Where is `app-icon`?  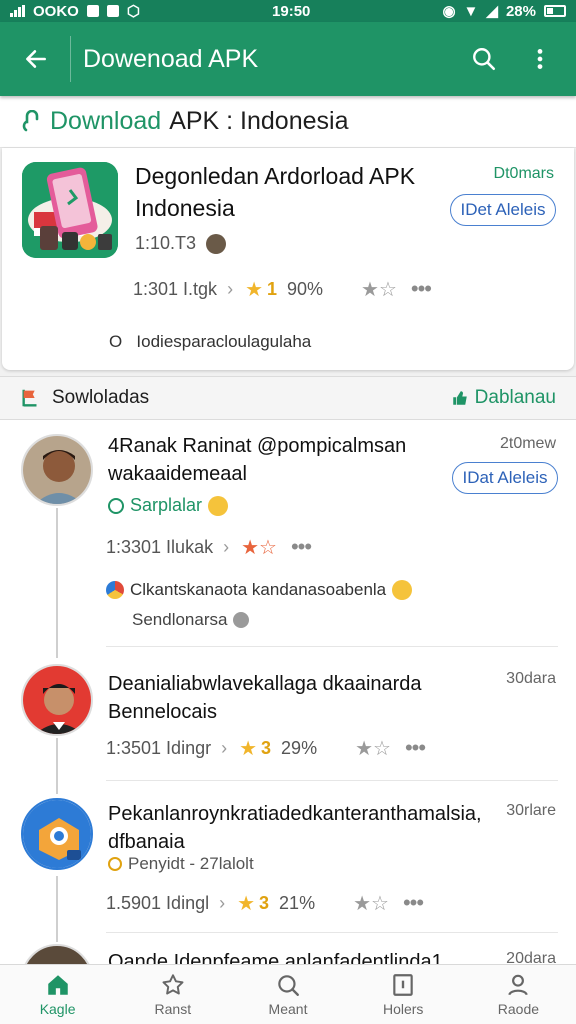 app-icon is located at coordinates (70, 210).